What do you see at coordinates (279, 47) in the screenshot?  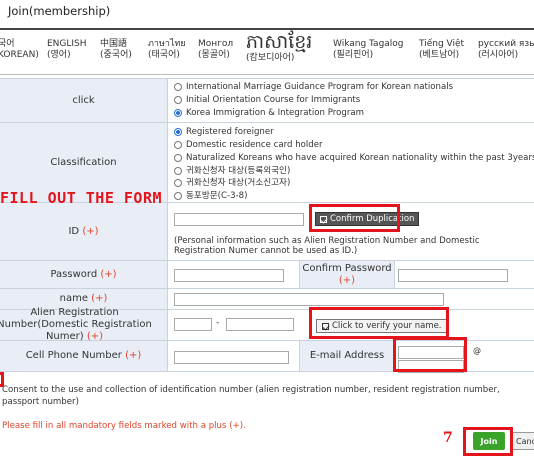 I see `lang-khmer: ភាសាខ្មែរ (캄보디아어)` at bounding box center [279, 47].